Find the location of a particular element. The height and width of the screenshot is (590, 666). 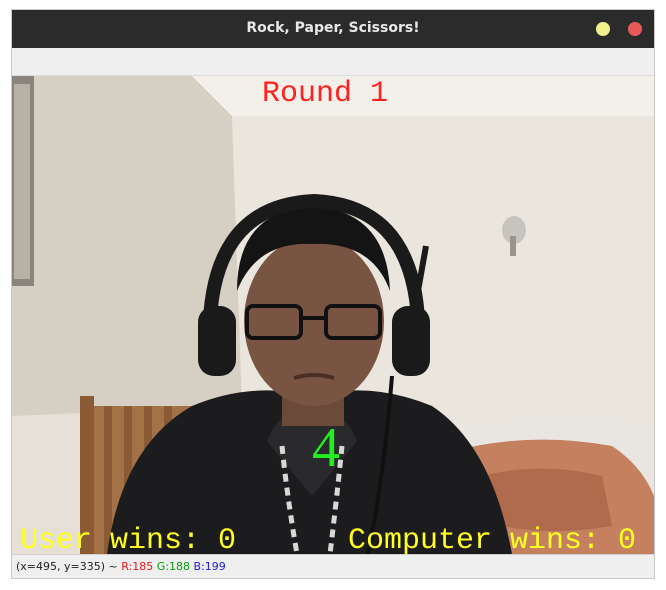

minimize-button is located at coordinates (603, 29).